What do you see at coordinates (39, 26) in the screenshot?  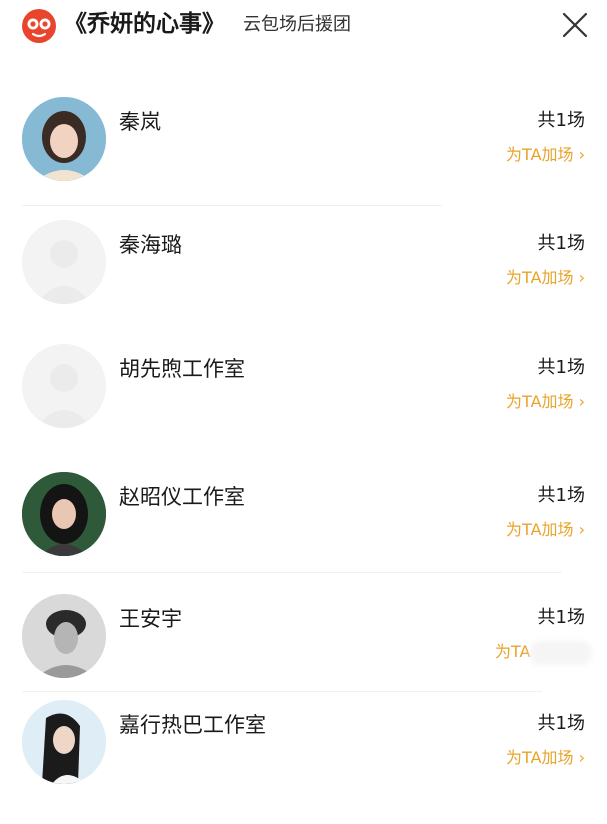 I see `cat-eye-logo-icon` at bounding box center [39, 26].